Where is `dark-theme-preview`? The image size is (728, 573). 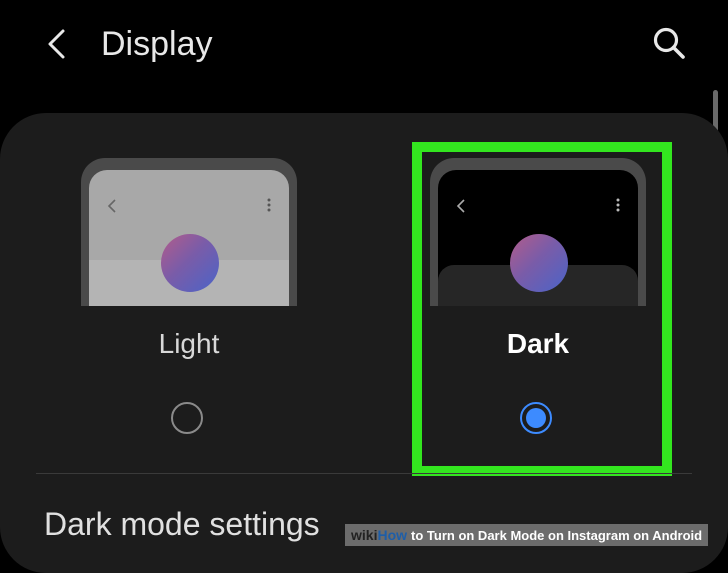 dark-theme-preview is located at coordinates (538, 232).